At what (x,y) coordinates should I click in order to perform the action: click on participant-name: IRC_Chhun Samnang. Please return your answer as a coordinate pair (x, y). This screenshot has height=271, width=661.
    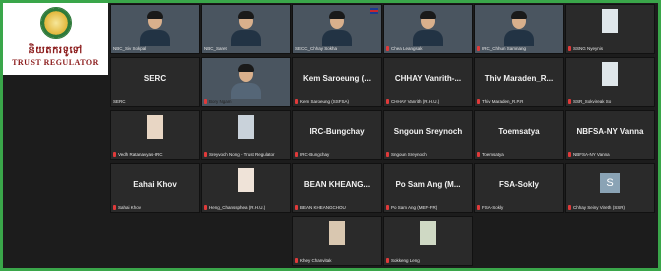
    Looking at the image, I should click on (504, 48).